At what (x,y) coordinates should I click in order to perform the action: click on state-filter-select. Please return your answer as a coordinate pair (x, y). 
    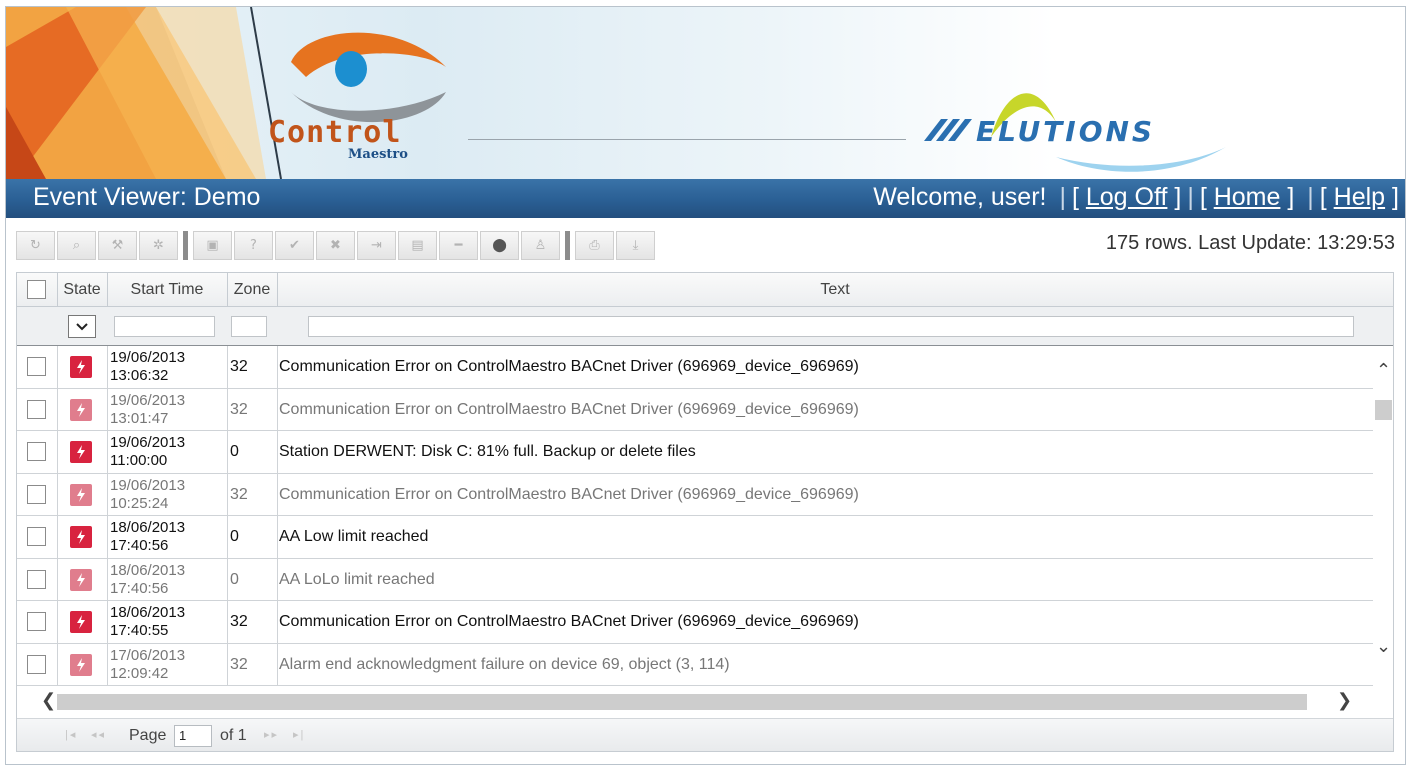
    Looking at the image, I should click on (82, 326).